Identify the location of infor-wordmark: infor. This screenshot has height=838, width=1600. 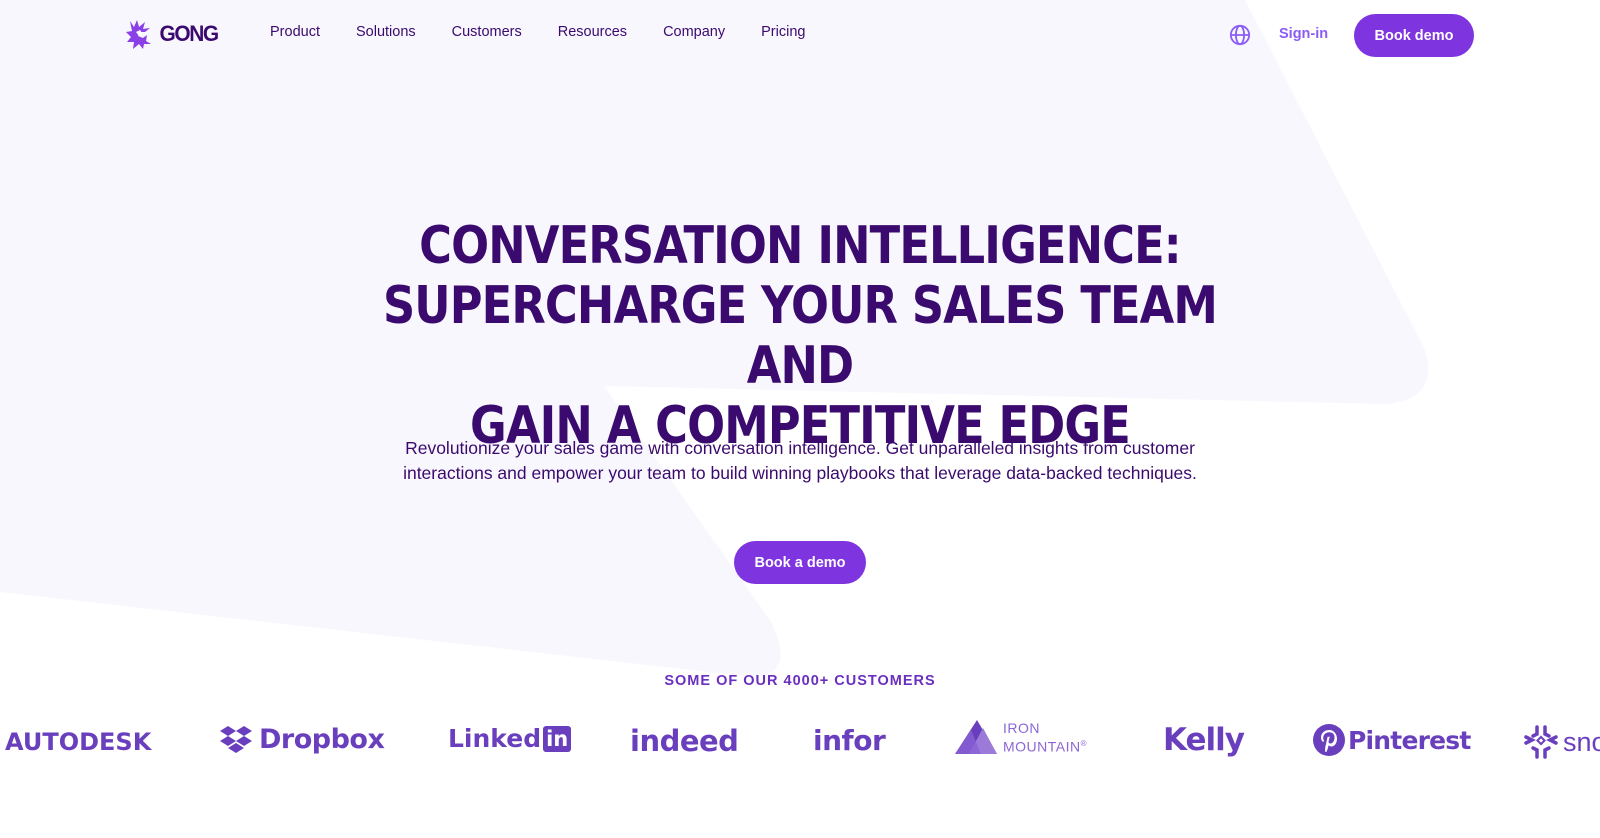
(849, 740).